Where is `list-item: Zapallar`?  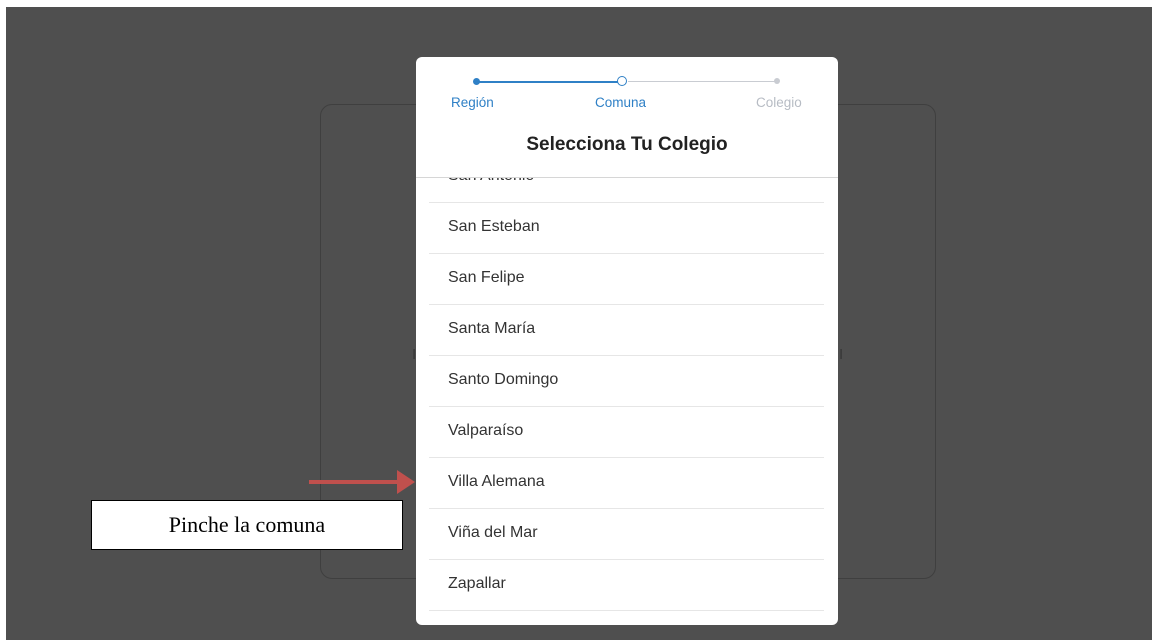
list-item: Zapallar is located at coordinates (626, 585).